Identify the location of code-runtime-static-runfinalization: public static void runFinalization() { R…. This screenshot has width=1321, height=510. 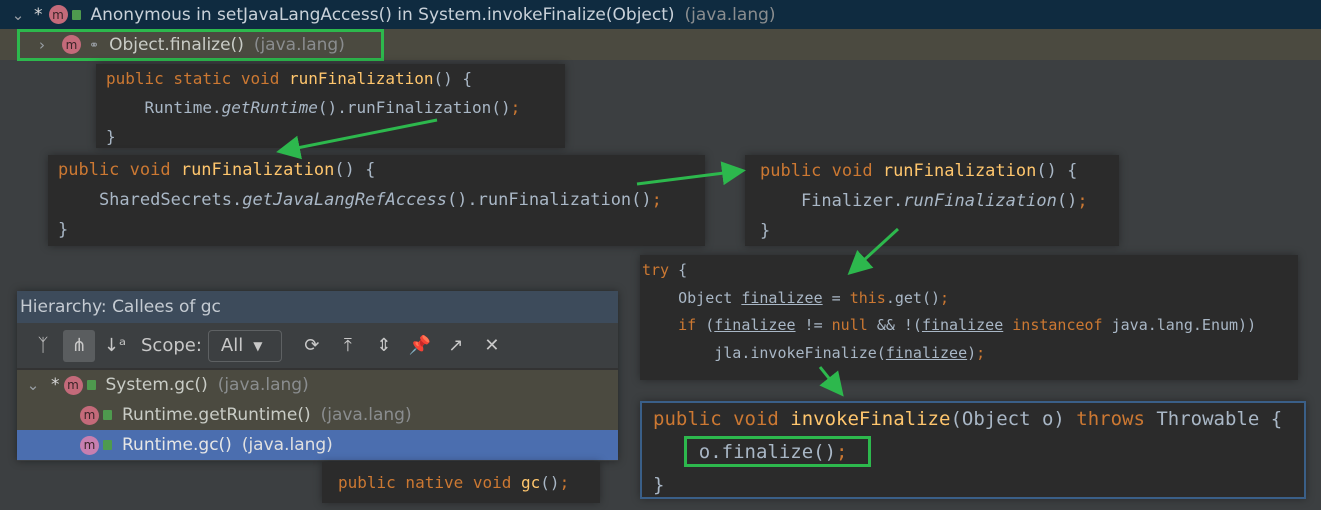
(330, 106).